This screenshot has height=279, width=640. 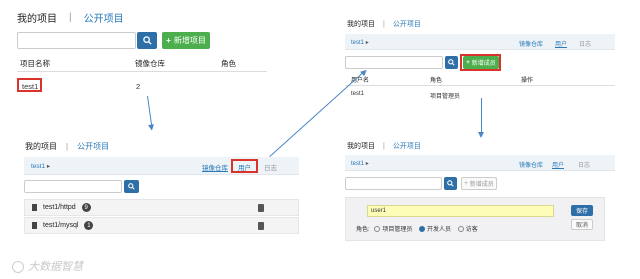 I want to click on role-option-guest: 访客, so click(x=467, y=229).